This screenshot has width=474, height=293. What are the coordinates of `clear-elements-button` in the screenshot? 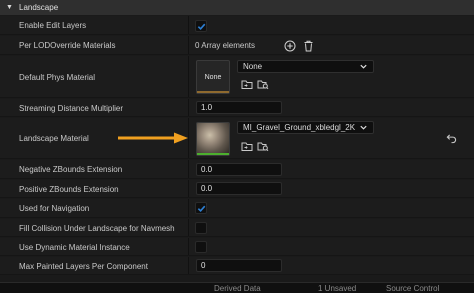 It's located at (308, 46).